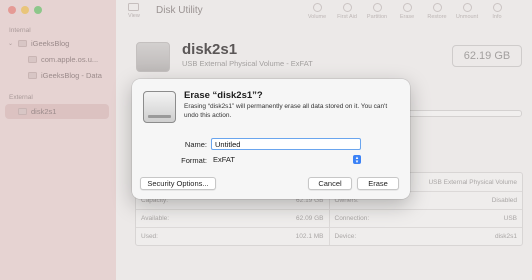 Image resolution: width=532 pixels, height=280 pixels. I want to click on table-row: Used: 102.1 MB Device: disk2s1, so click(329, 236).